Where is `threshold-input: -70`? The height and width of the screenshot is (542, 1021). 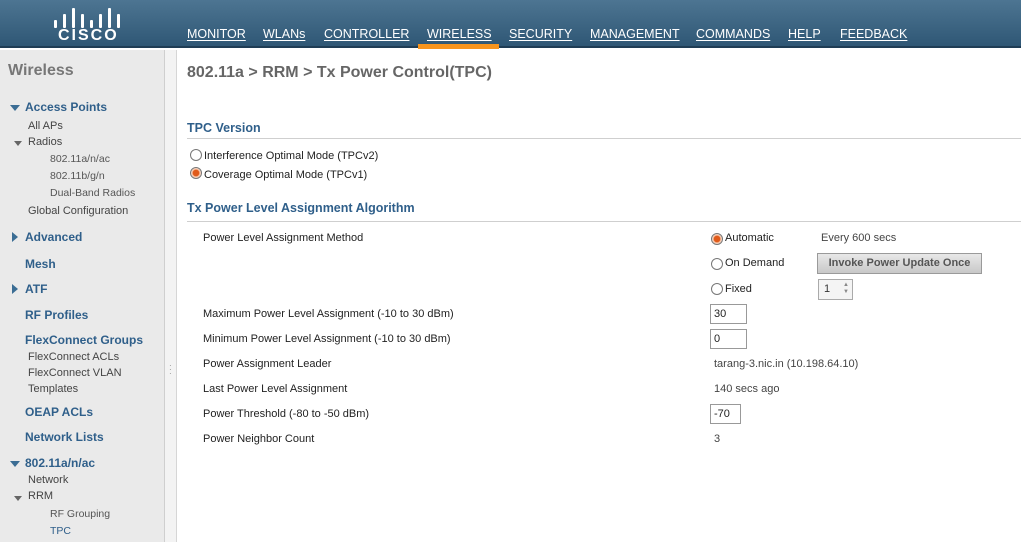 threshold-input: -70 is located at coordinates (725, 414).